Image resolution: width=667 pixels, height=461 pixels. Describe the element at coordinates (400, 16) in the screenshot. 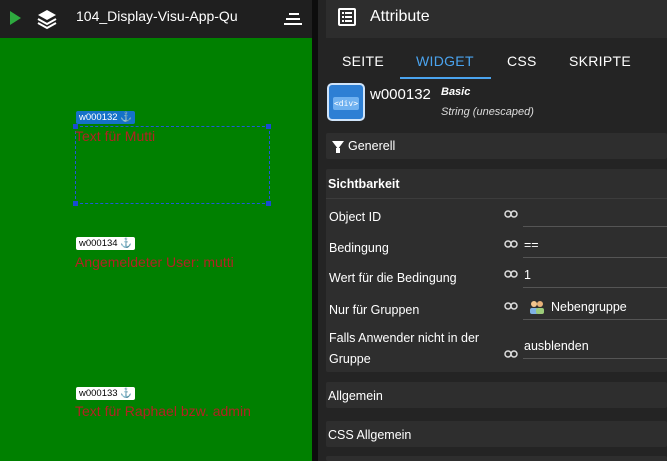

I see `panel-title: Attribute` at that location.